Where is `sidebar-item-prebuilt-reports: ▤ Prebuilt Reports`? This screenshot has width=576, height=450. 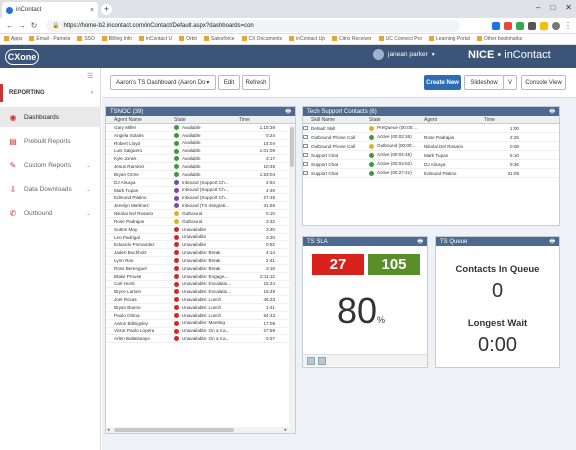 sidebar-item-prebuilt-reports: ▤ Prebuilt Reports is located at coordinates (50, 141).